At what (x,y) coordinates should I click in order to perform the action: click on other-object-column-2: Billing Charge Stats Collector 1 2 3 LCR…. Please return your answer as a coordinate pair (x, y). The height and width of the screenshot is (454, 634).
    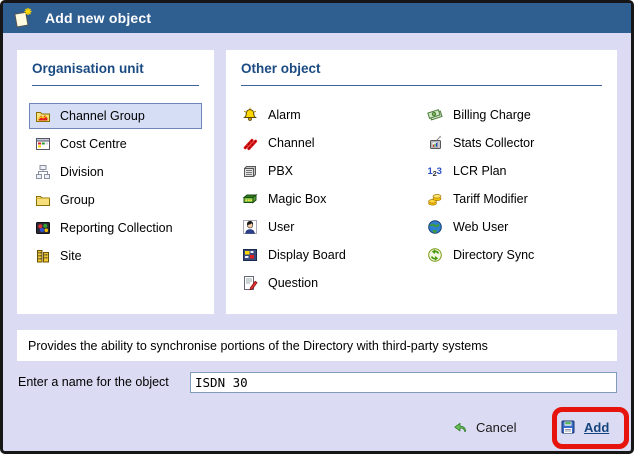
    Looking at the image, I should click on (480, 185).